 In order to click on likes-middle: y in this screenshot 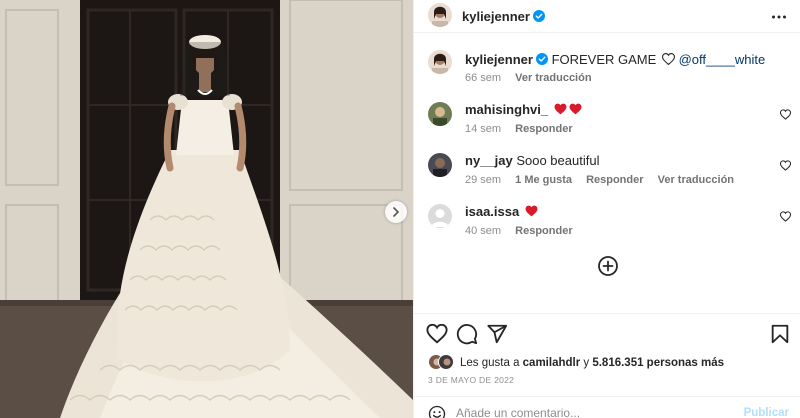, I will do `click(586, 363)`.